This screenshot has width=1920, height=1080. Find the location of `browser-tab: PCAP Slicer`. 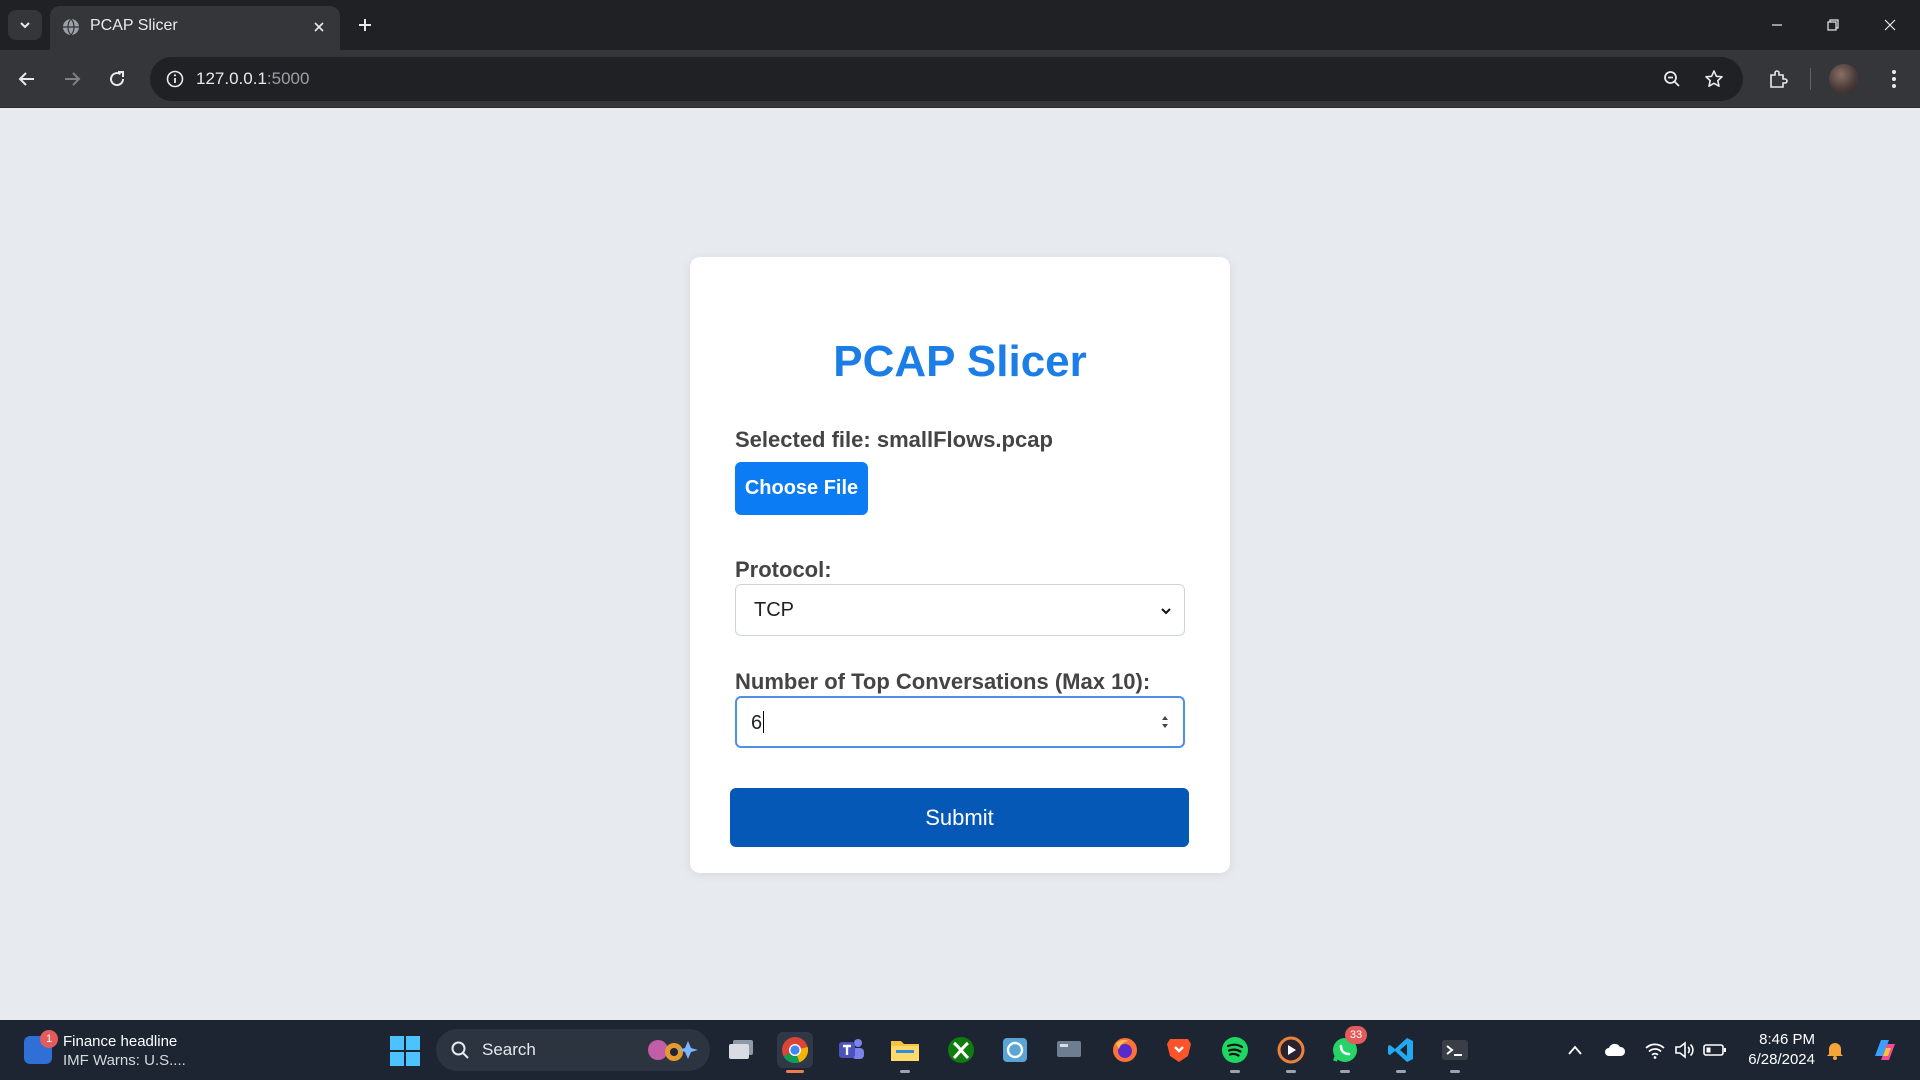

browser-tab: PCAP Slicer is located at coordinates (195, 28).